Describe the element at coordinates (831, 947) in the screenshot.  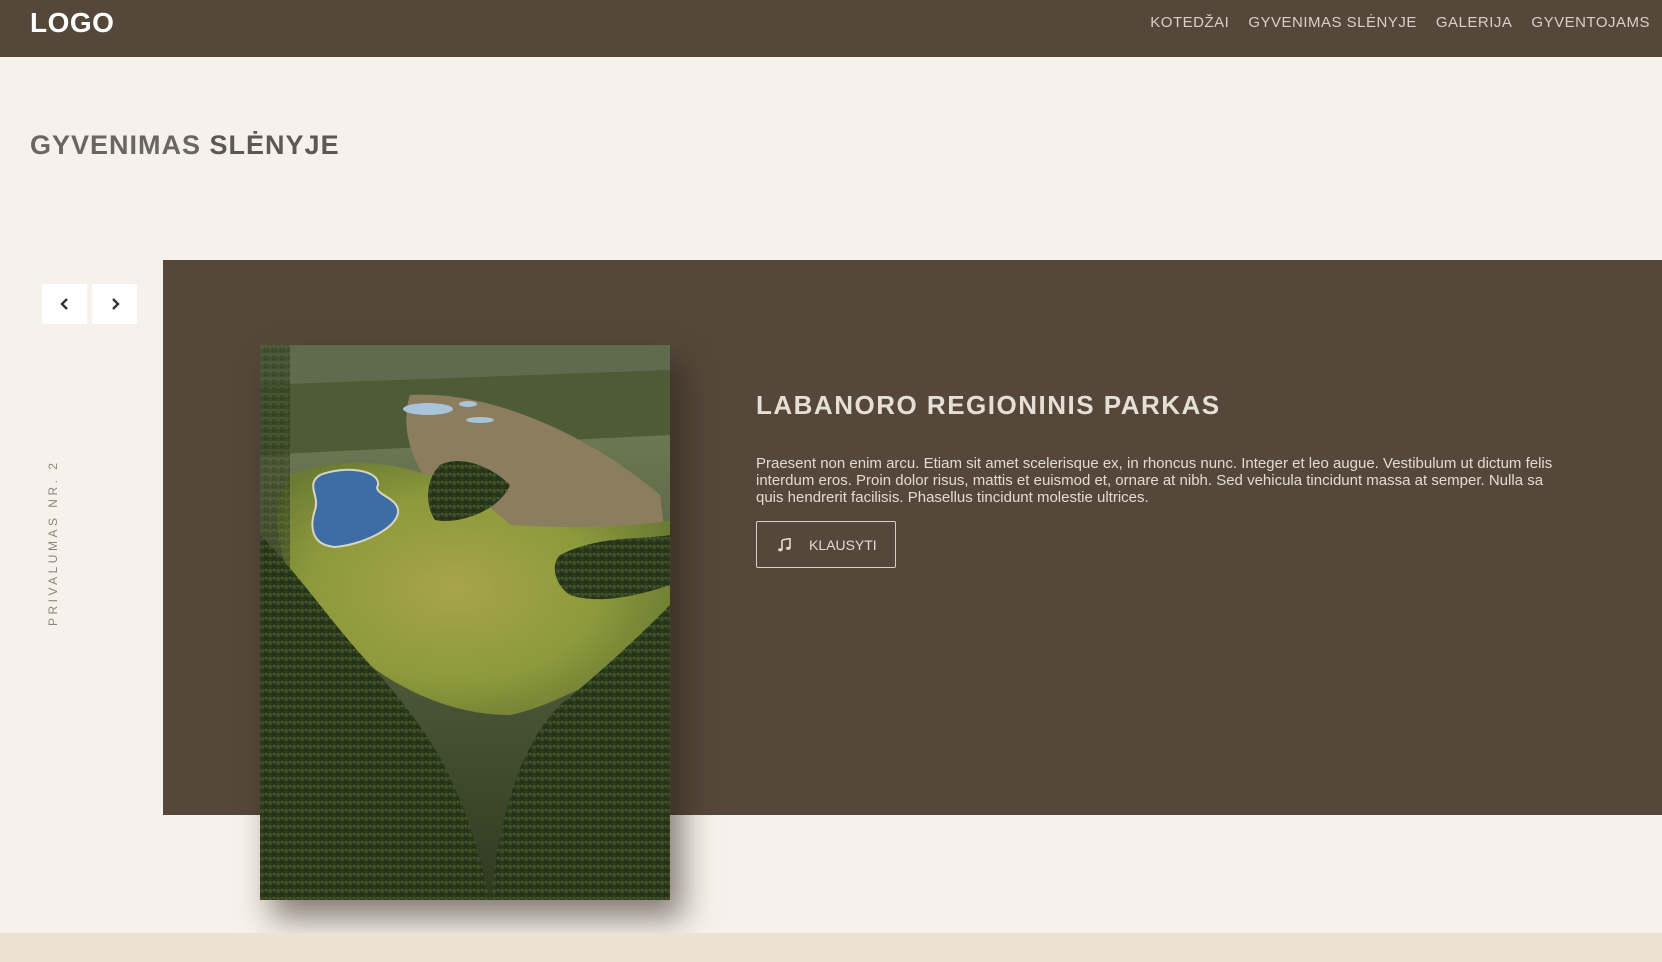
I see `footer-strip` at that location.